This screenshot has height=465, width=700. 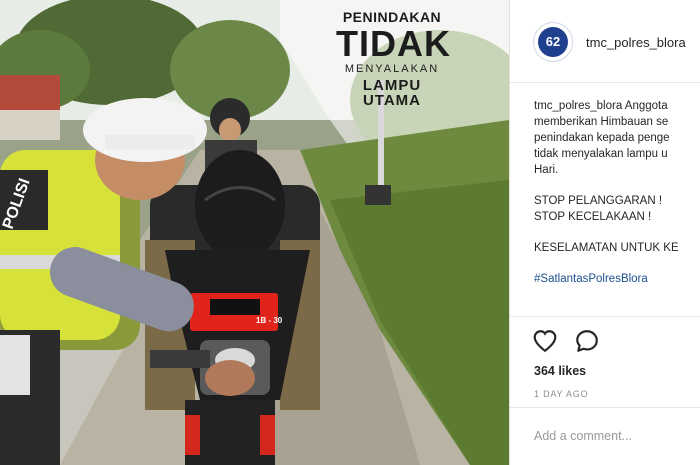 What do you see at coordinates (393, 43) in the screenshot?
I see `overlay-line-2: TIDAK` at bounding box center [393, 43].